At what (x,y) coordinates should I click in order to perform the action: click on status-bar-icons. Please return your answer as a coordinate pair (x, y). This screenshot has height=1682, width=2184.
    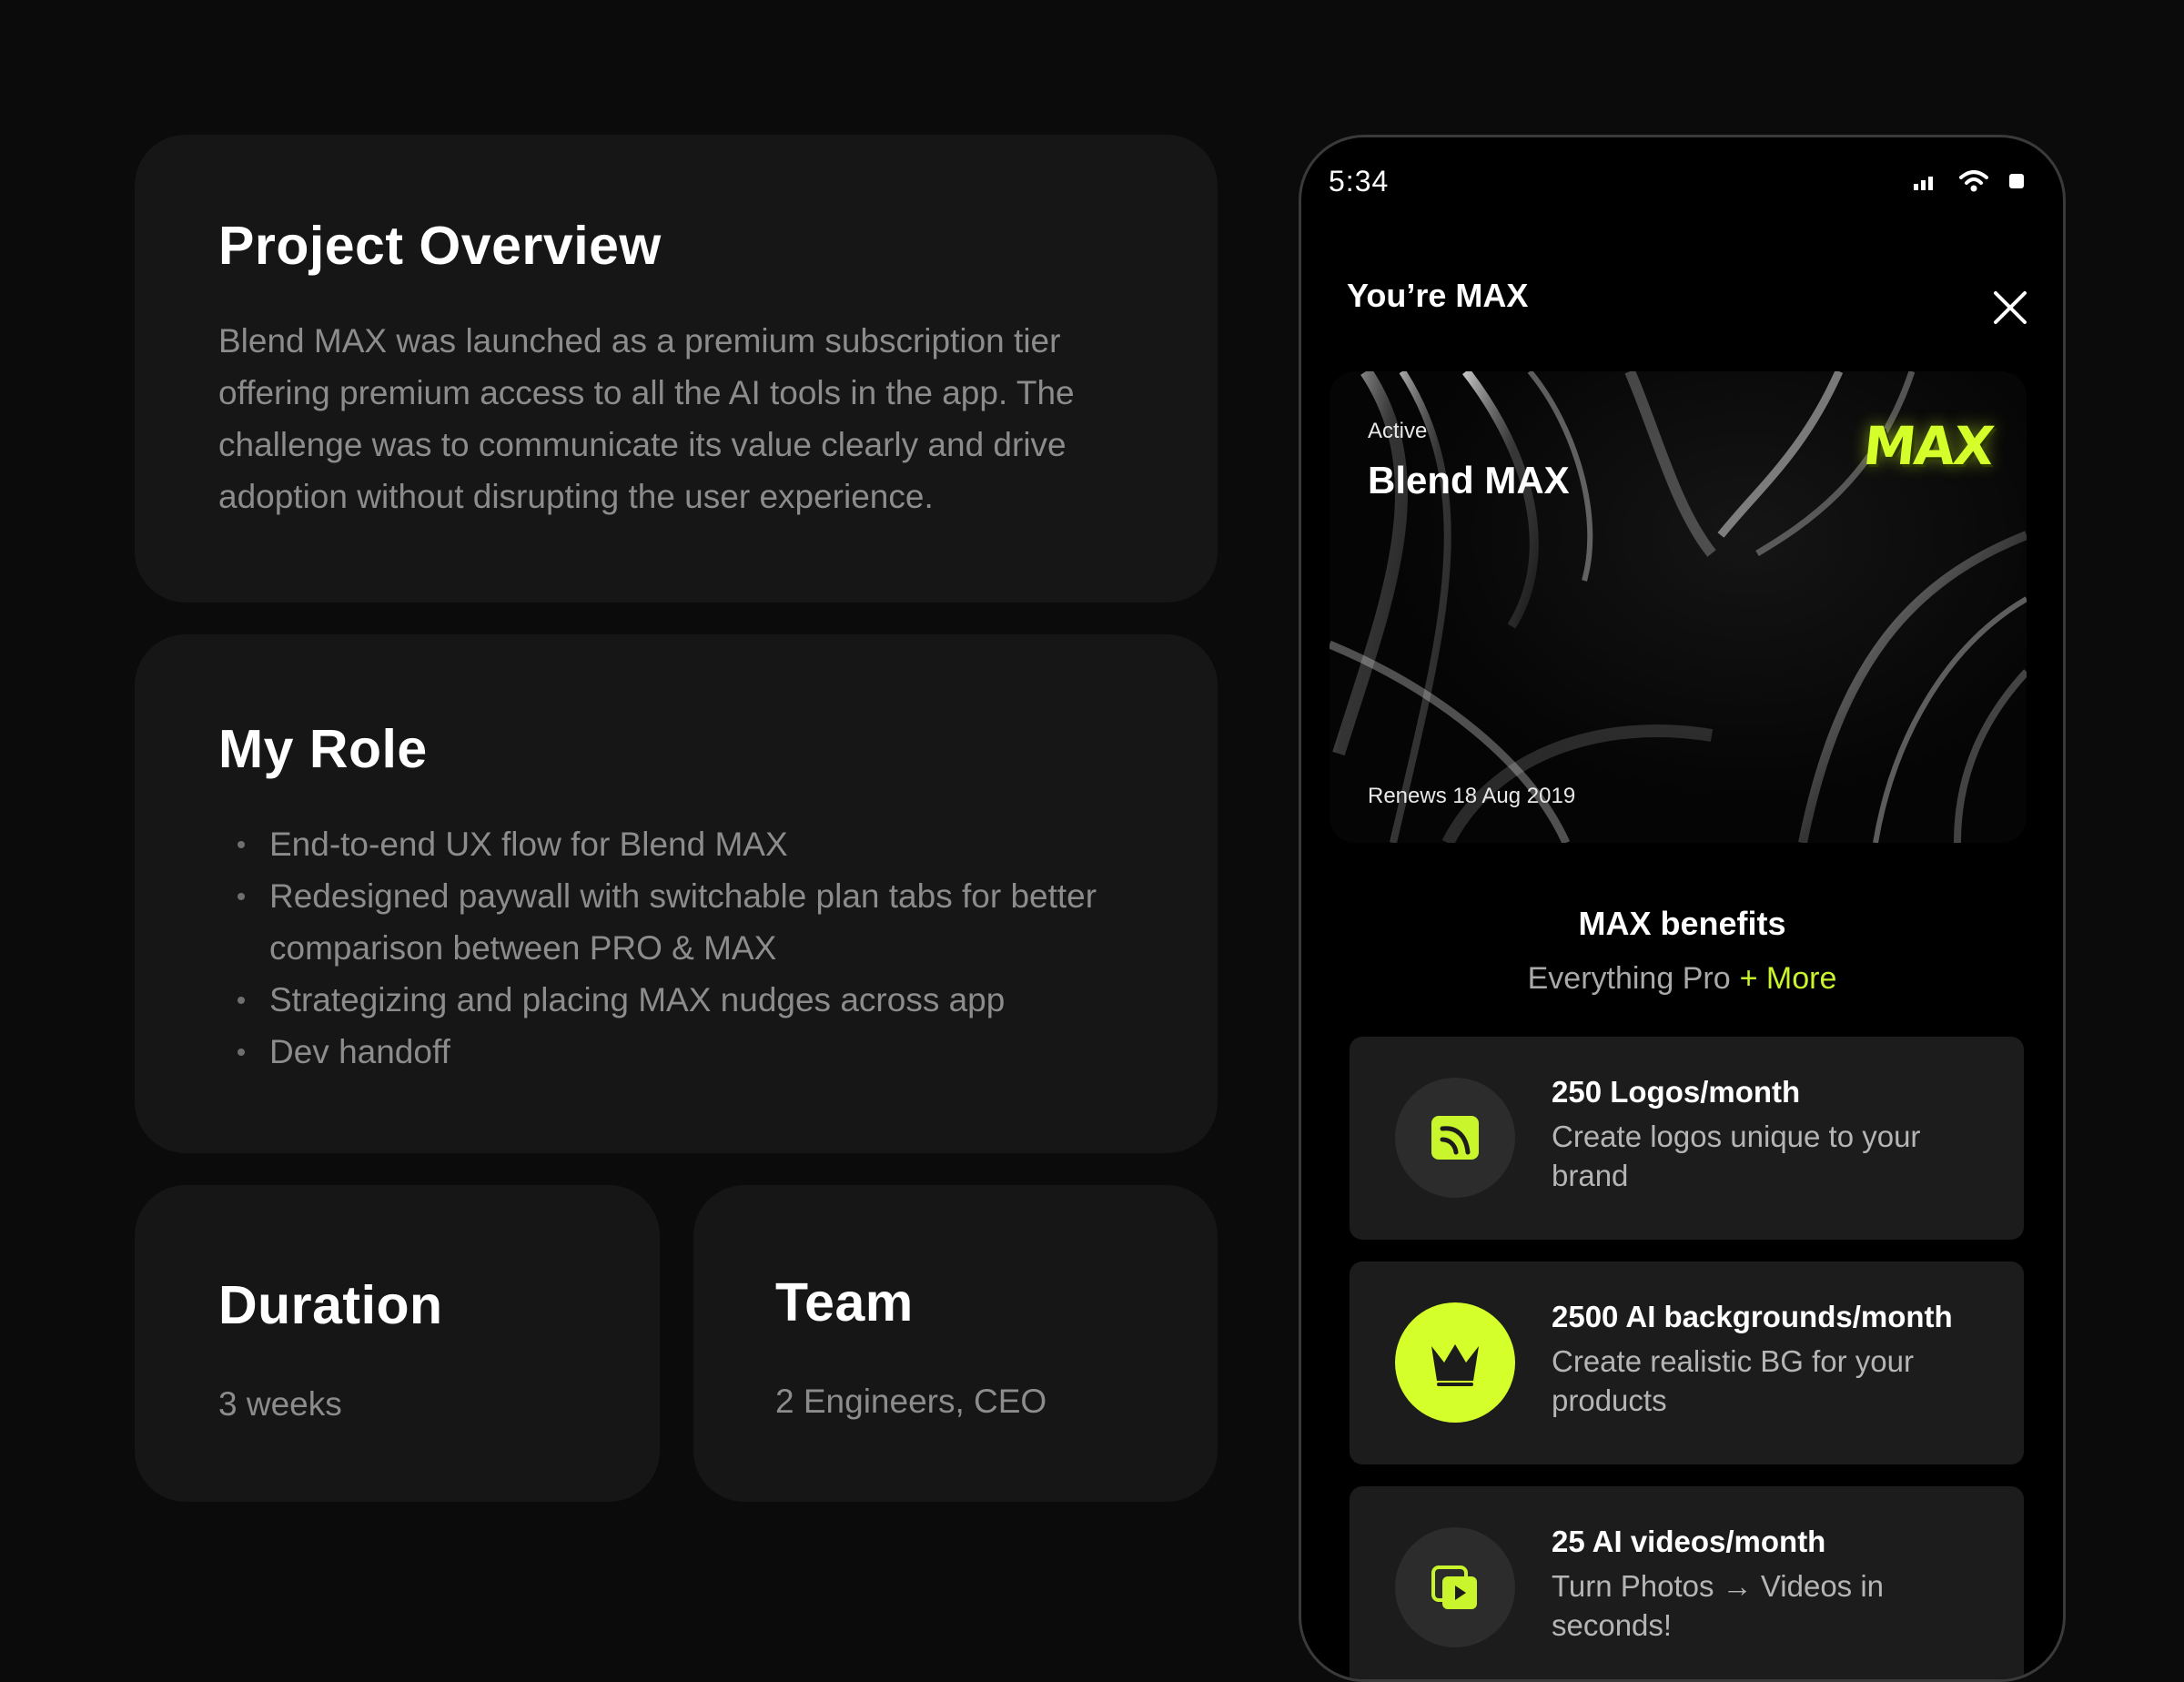
    Looking at the image, I should click on (1970, 181).